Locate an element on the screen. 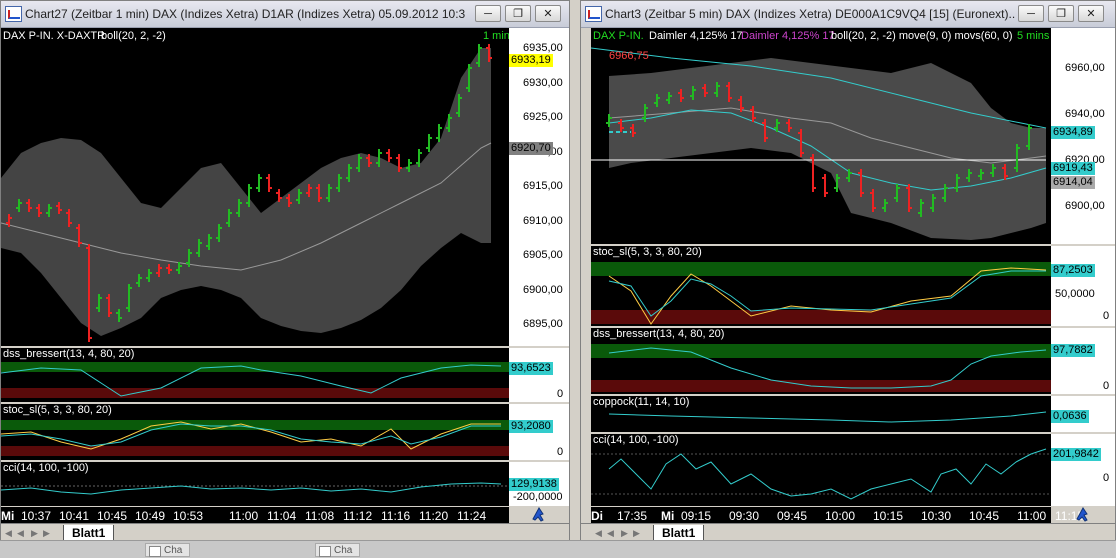 Image resolution: width=1116 pixels, height=558 pixels. interval-label-2: 5 mins is located at coordinates (1033, 36).